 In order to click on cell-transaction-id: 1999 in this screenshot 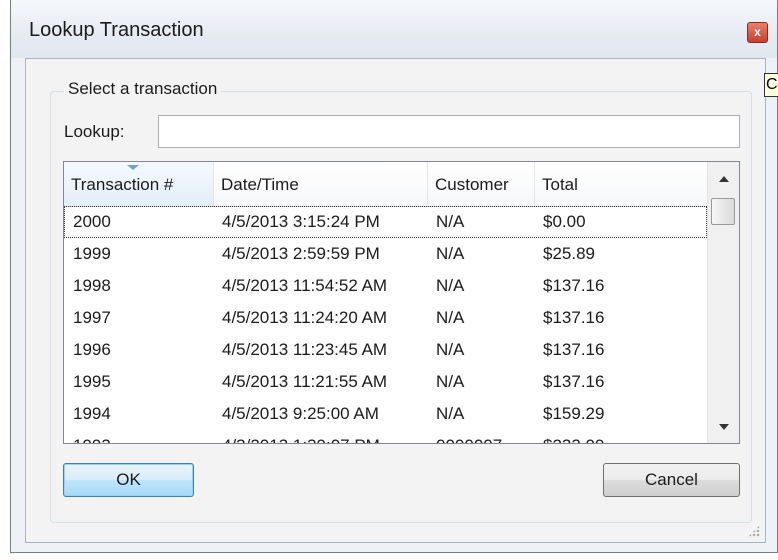, I will do `click(92, 253)`.